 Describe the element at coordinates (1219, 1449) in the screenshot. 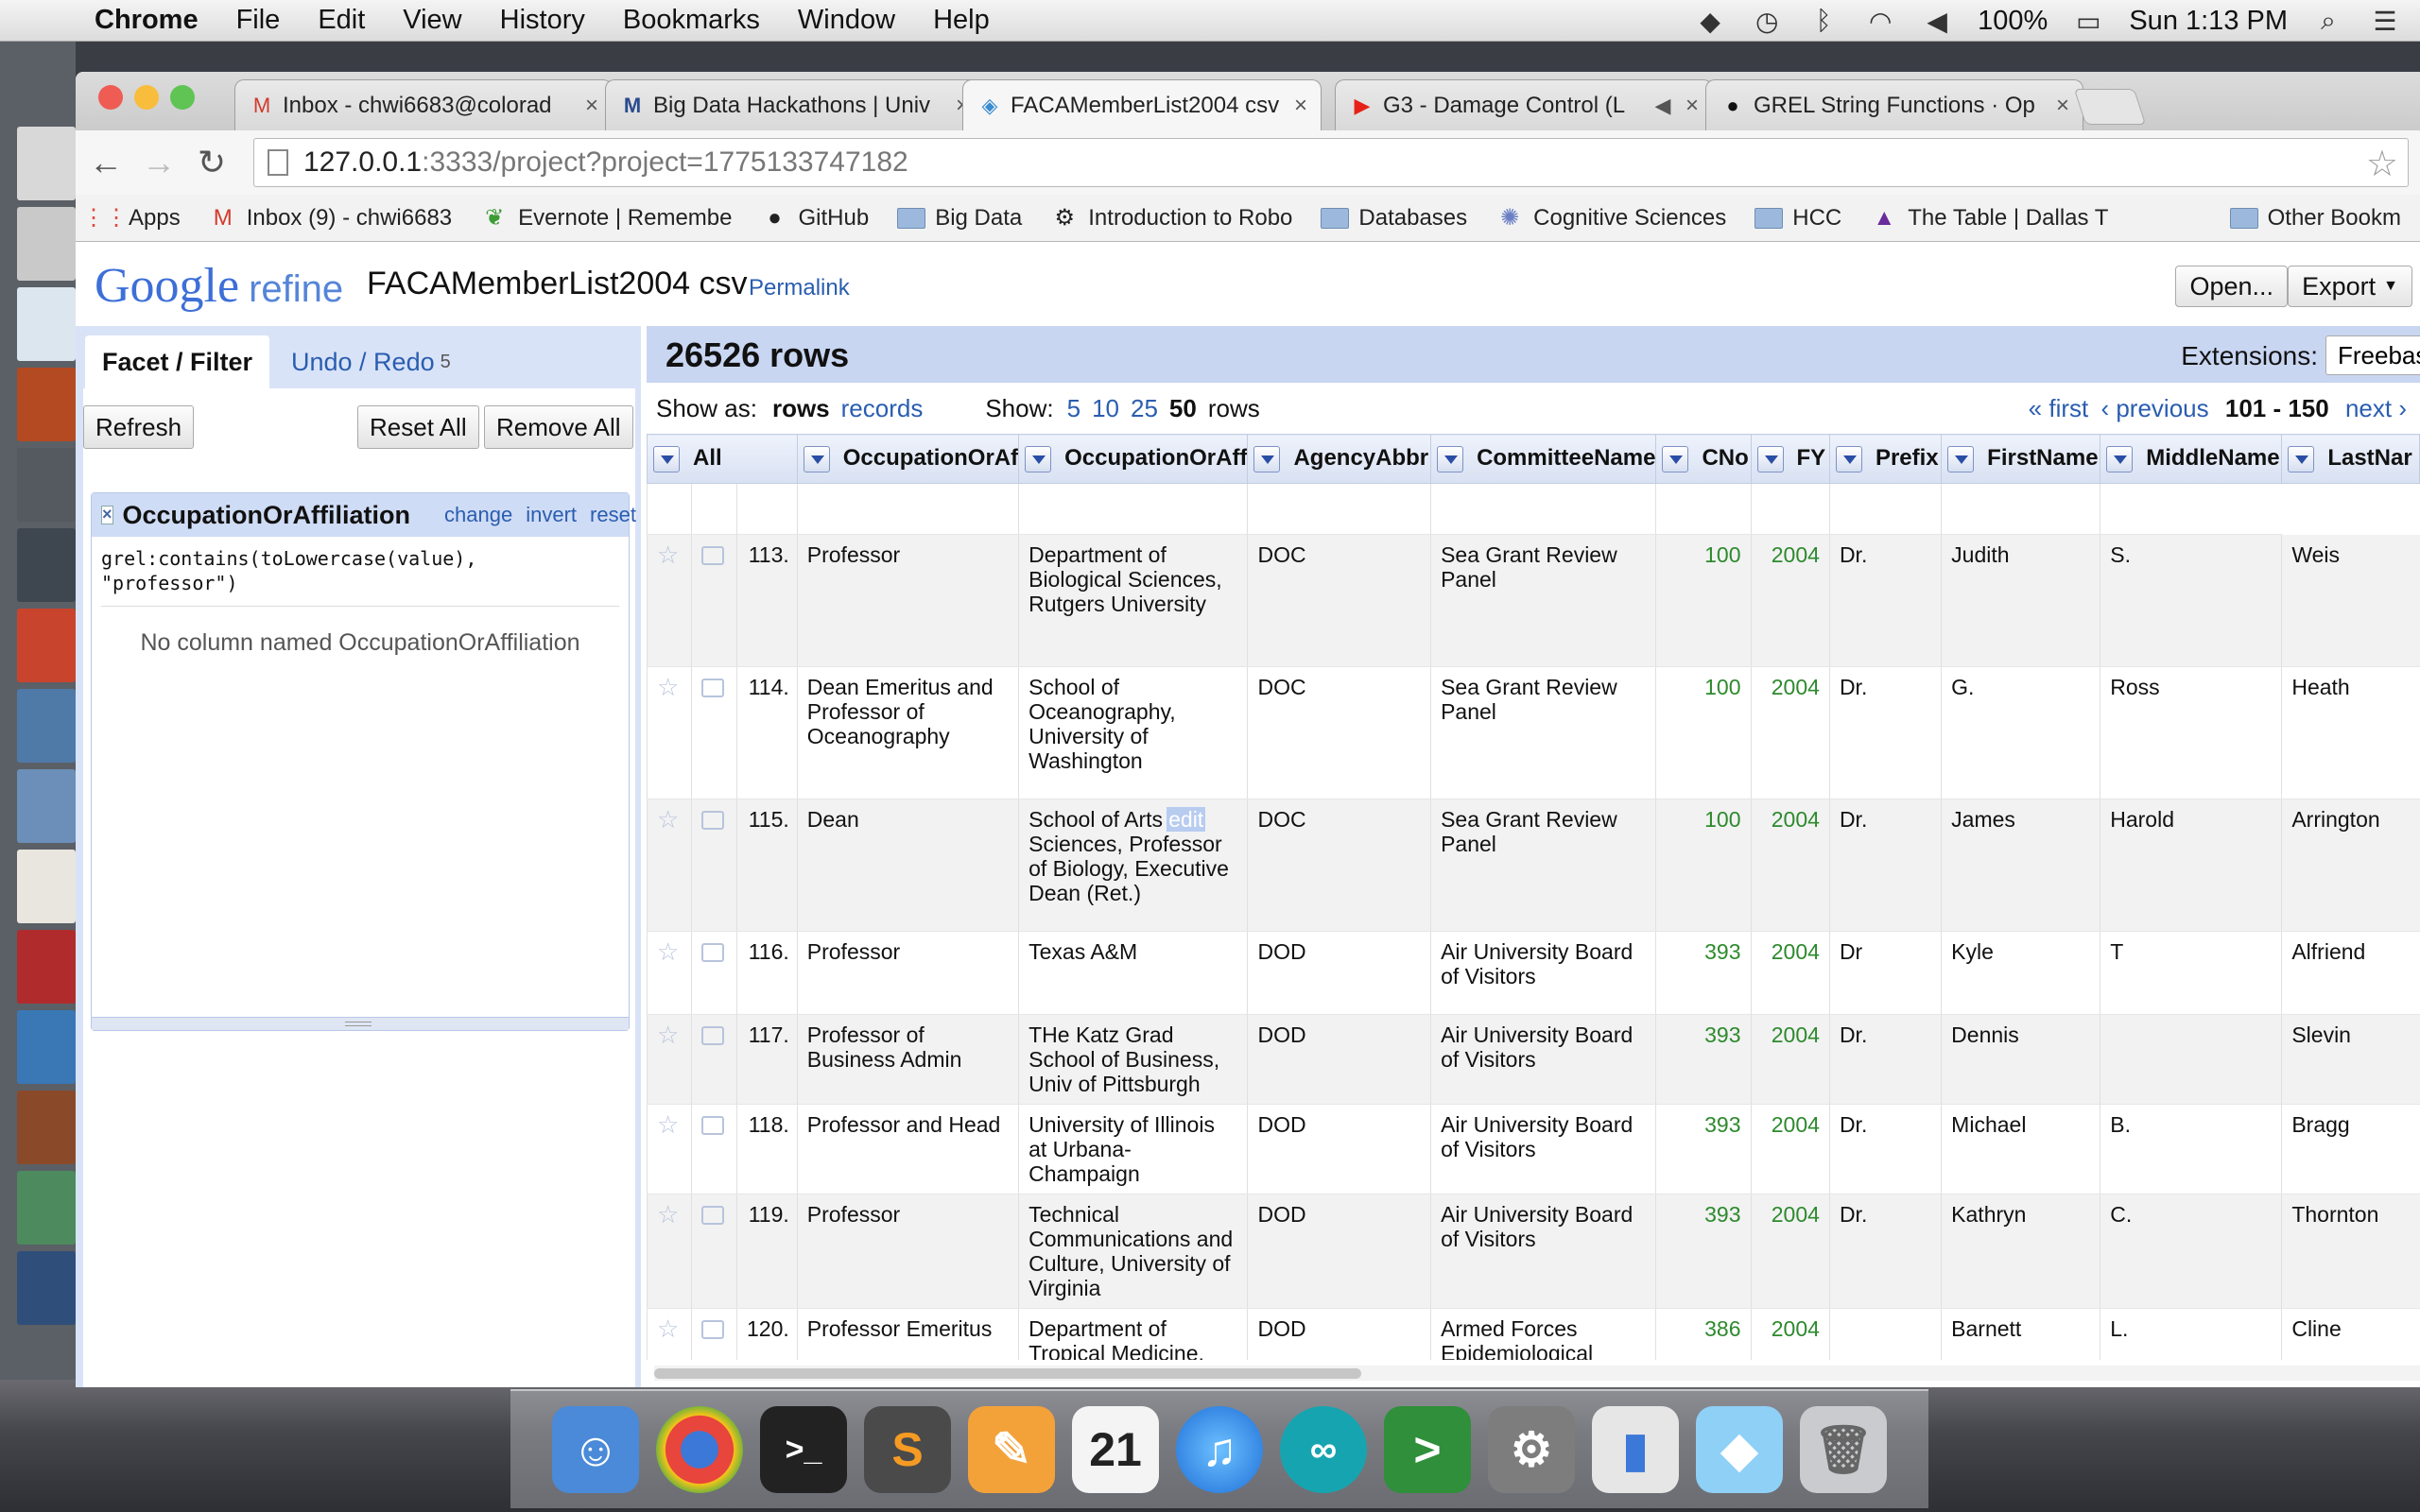

I see `itunes-icon: ♫` at that location.